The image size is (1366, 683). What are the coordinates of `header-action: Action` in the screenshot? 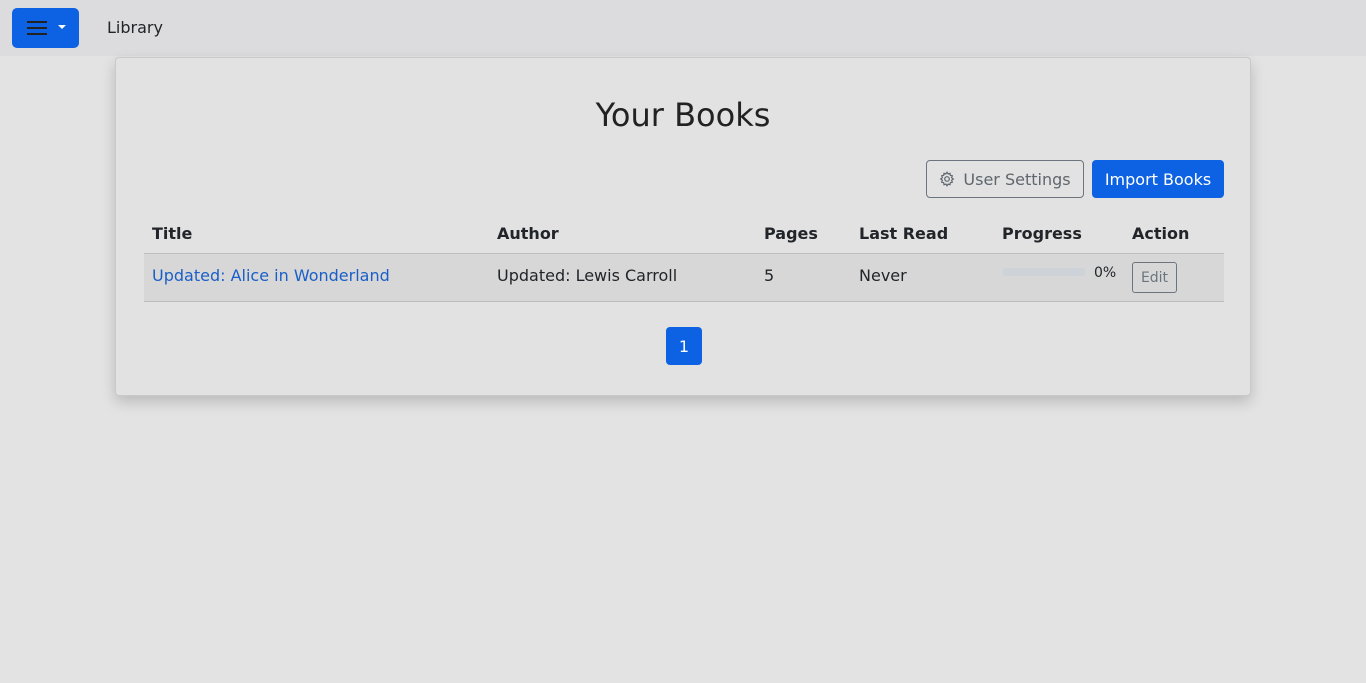 It's located at (1161, 233).